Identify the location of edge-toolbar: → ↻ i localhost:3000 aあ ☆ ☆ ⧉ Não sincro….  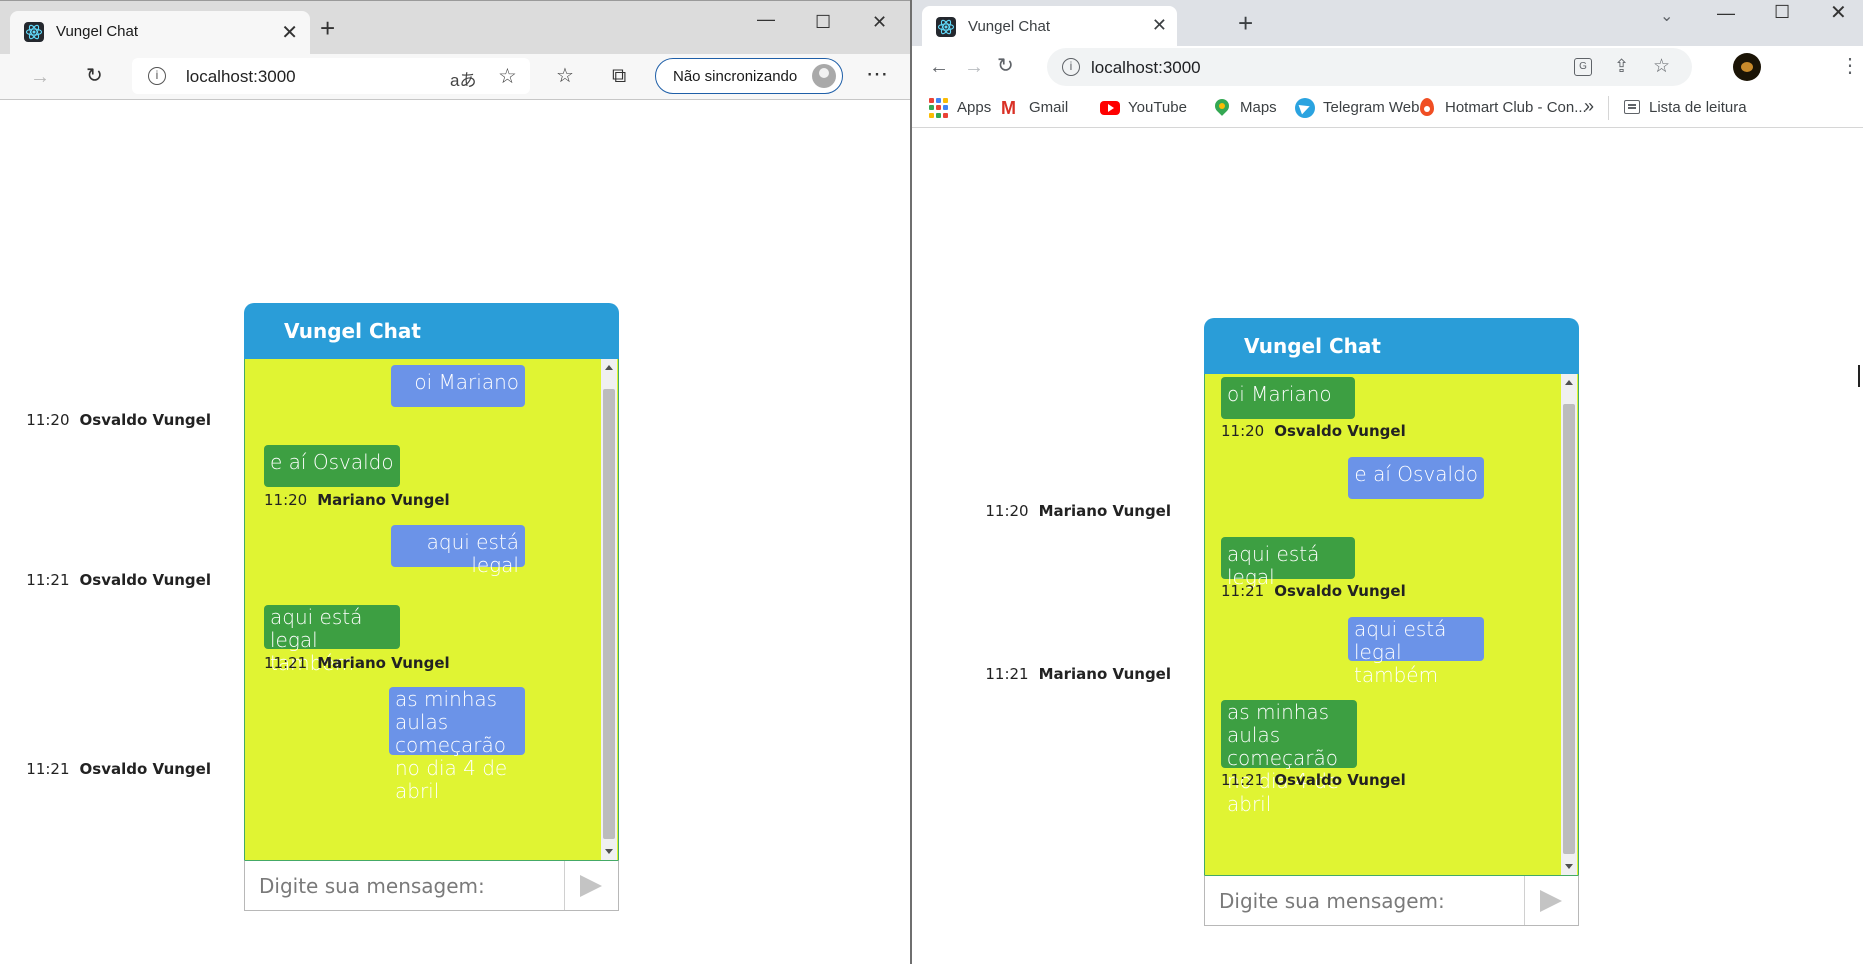
(455, 77).